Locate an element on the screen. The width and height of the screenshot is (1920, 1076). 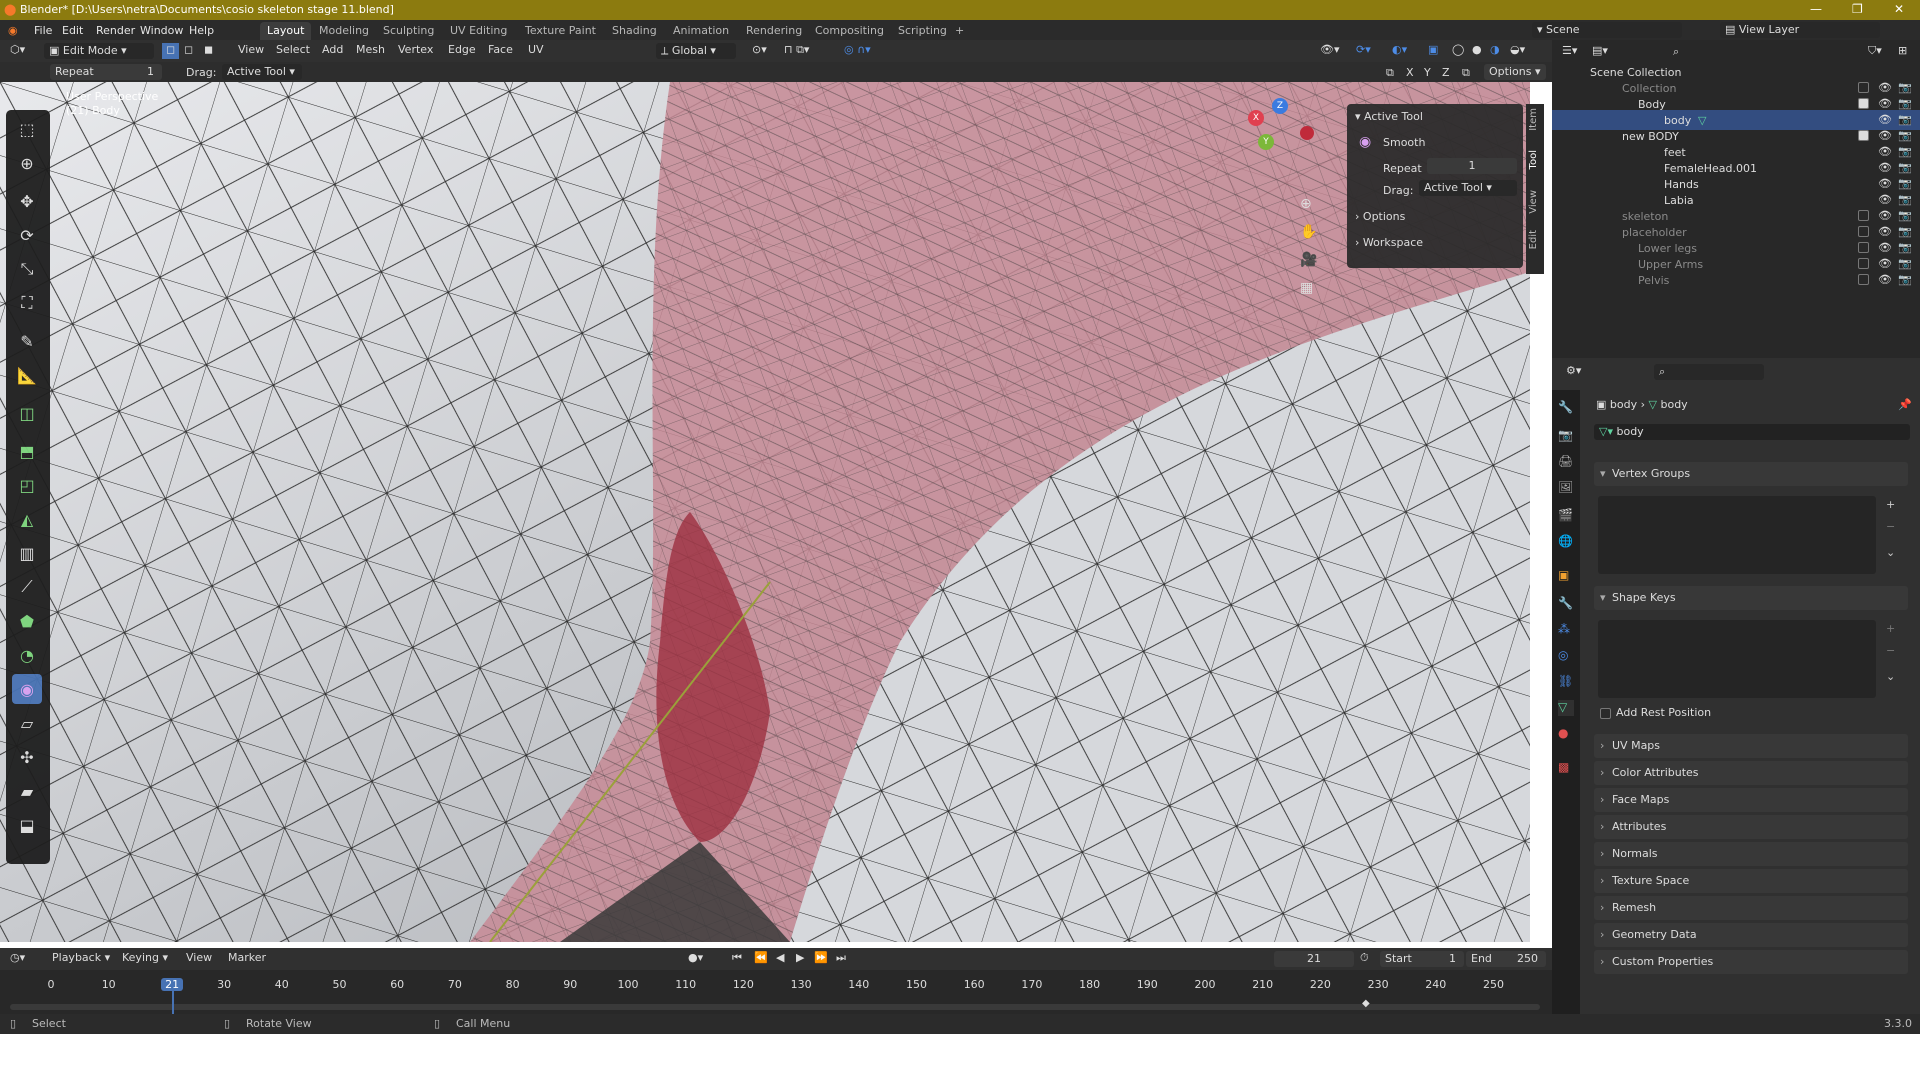
extrude-tool-icon: ⬒ is located at coordinates (27, 451).